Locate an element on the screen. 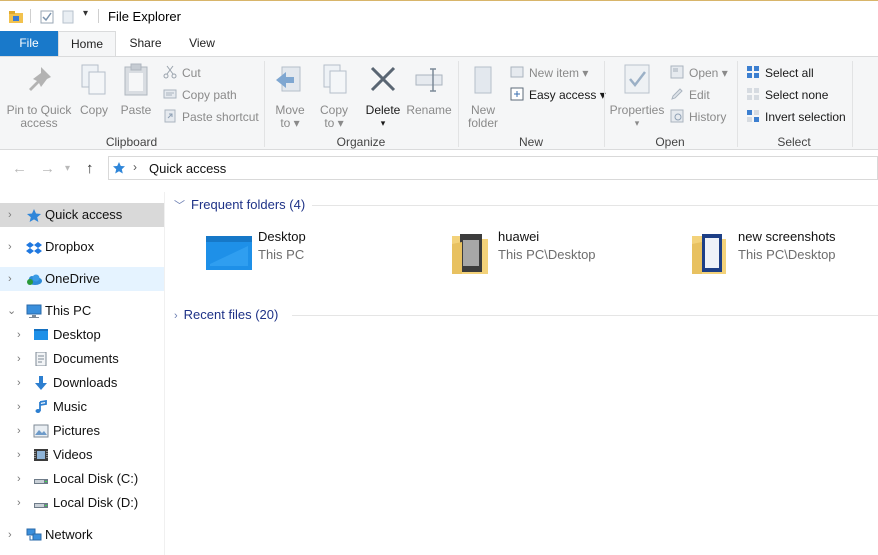 The width and height of the screenshot is (878, 555). new-item-icon is located at coordinates (517, 72).